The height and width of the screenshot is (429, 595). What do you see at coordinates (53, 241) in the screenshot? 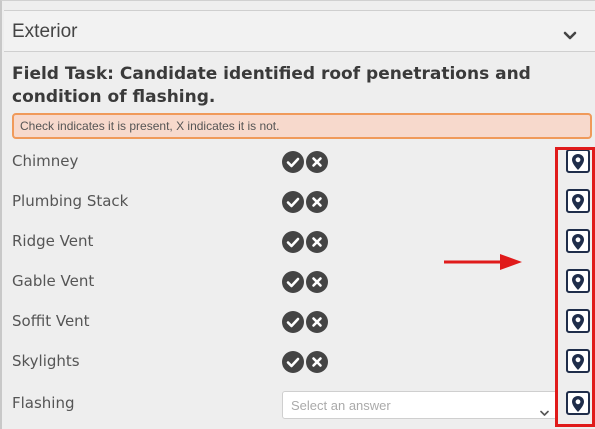
I see `row-label: Ridge Vent` at bounding box center [53, 241].